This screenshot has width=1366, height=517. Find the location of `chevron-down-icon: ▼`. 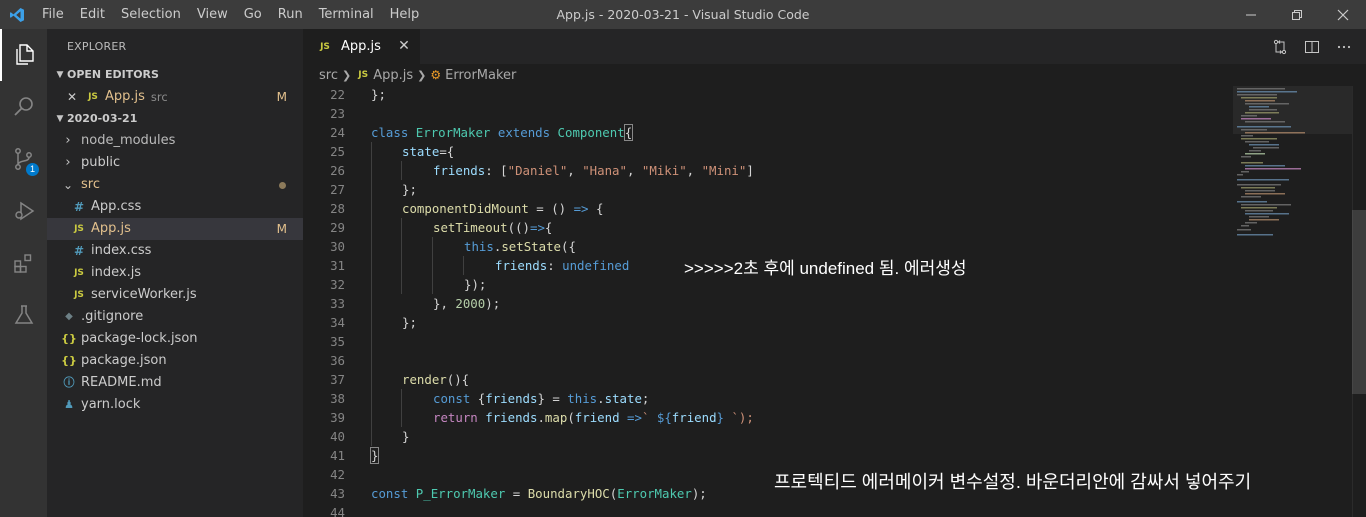

chevron-down-icon: ▼ is located at coordinates (60, 119).